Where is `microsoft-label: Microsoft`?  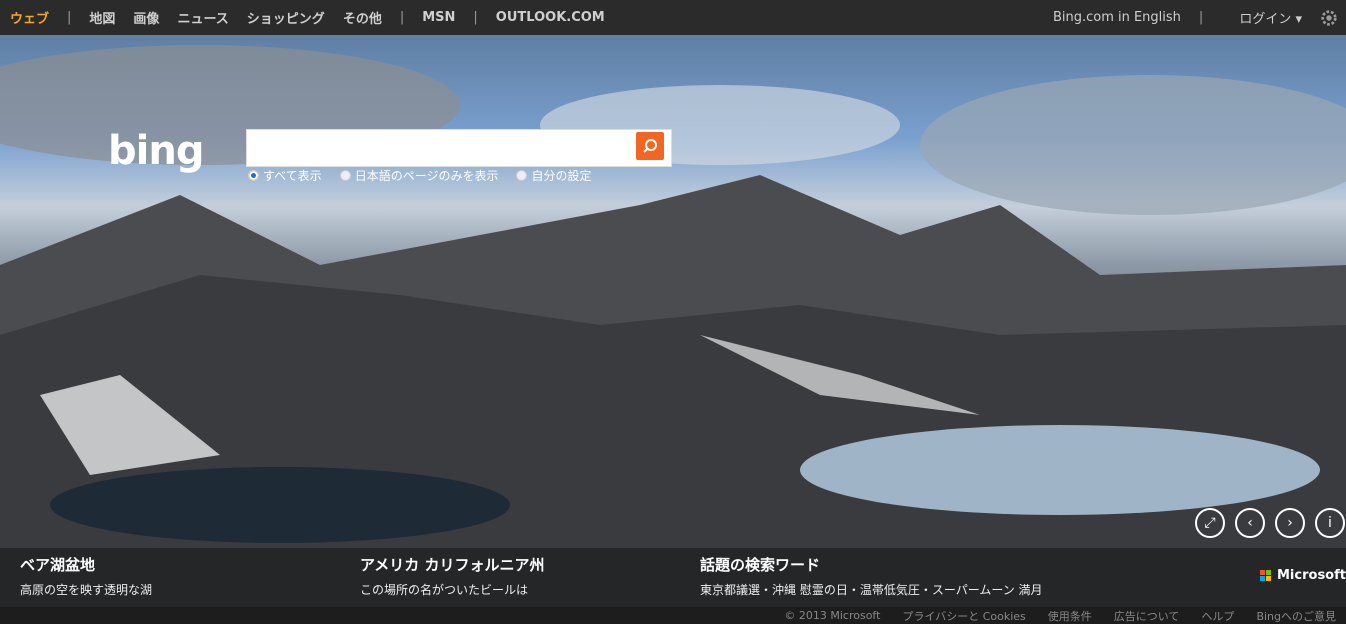
microsoft-label: Microsoft is located at coordinates (1311, 575).